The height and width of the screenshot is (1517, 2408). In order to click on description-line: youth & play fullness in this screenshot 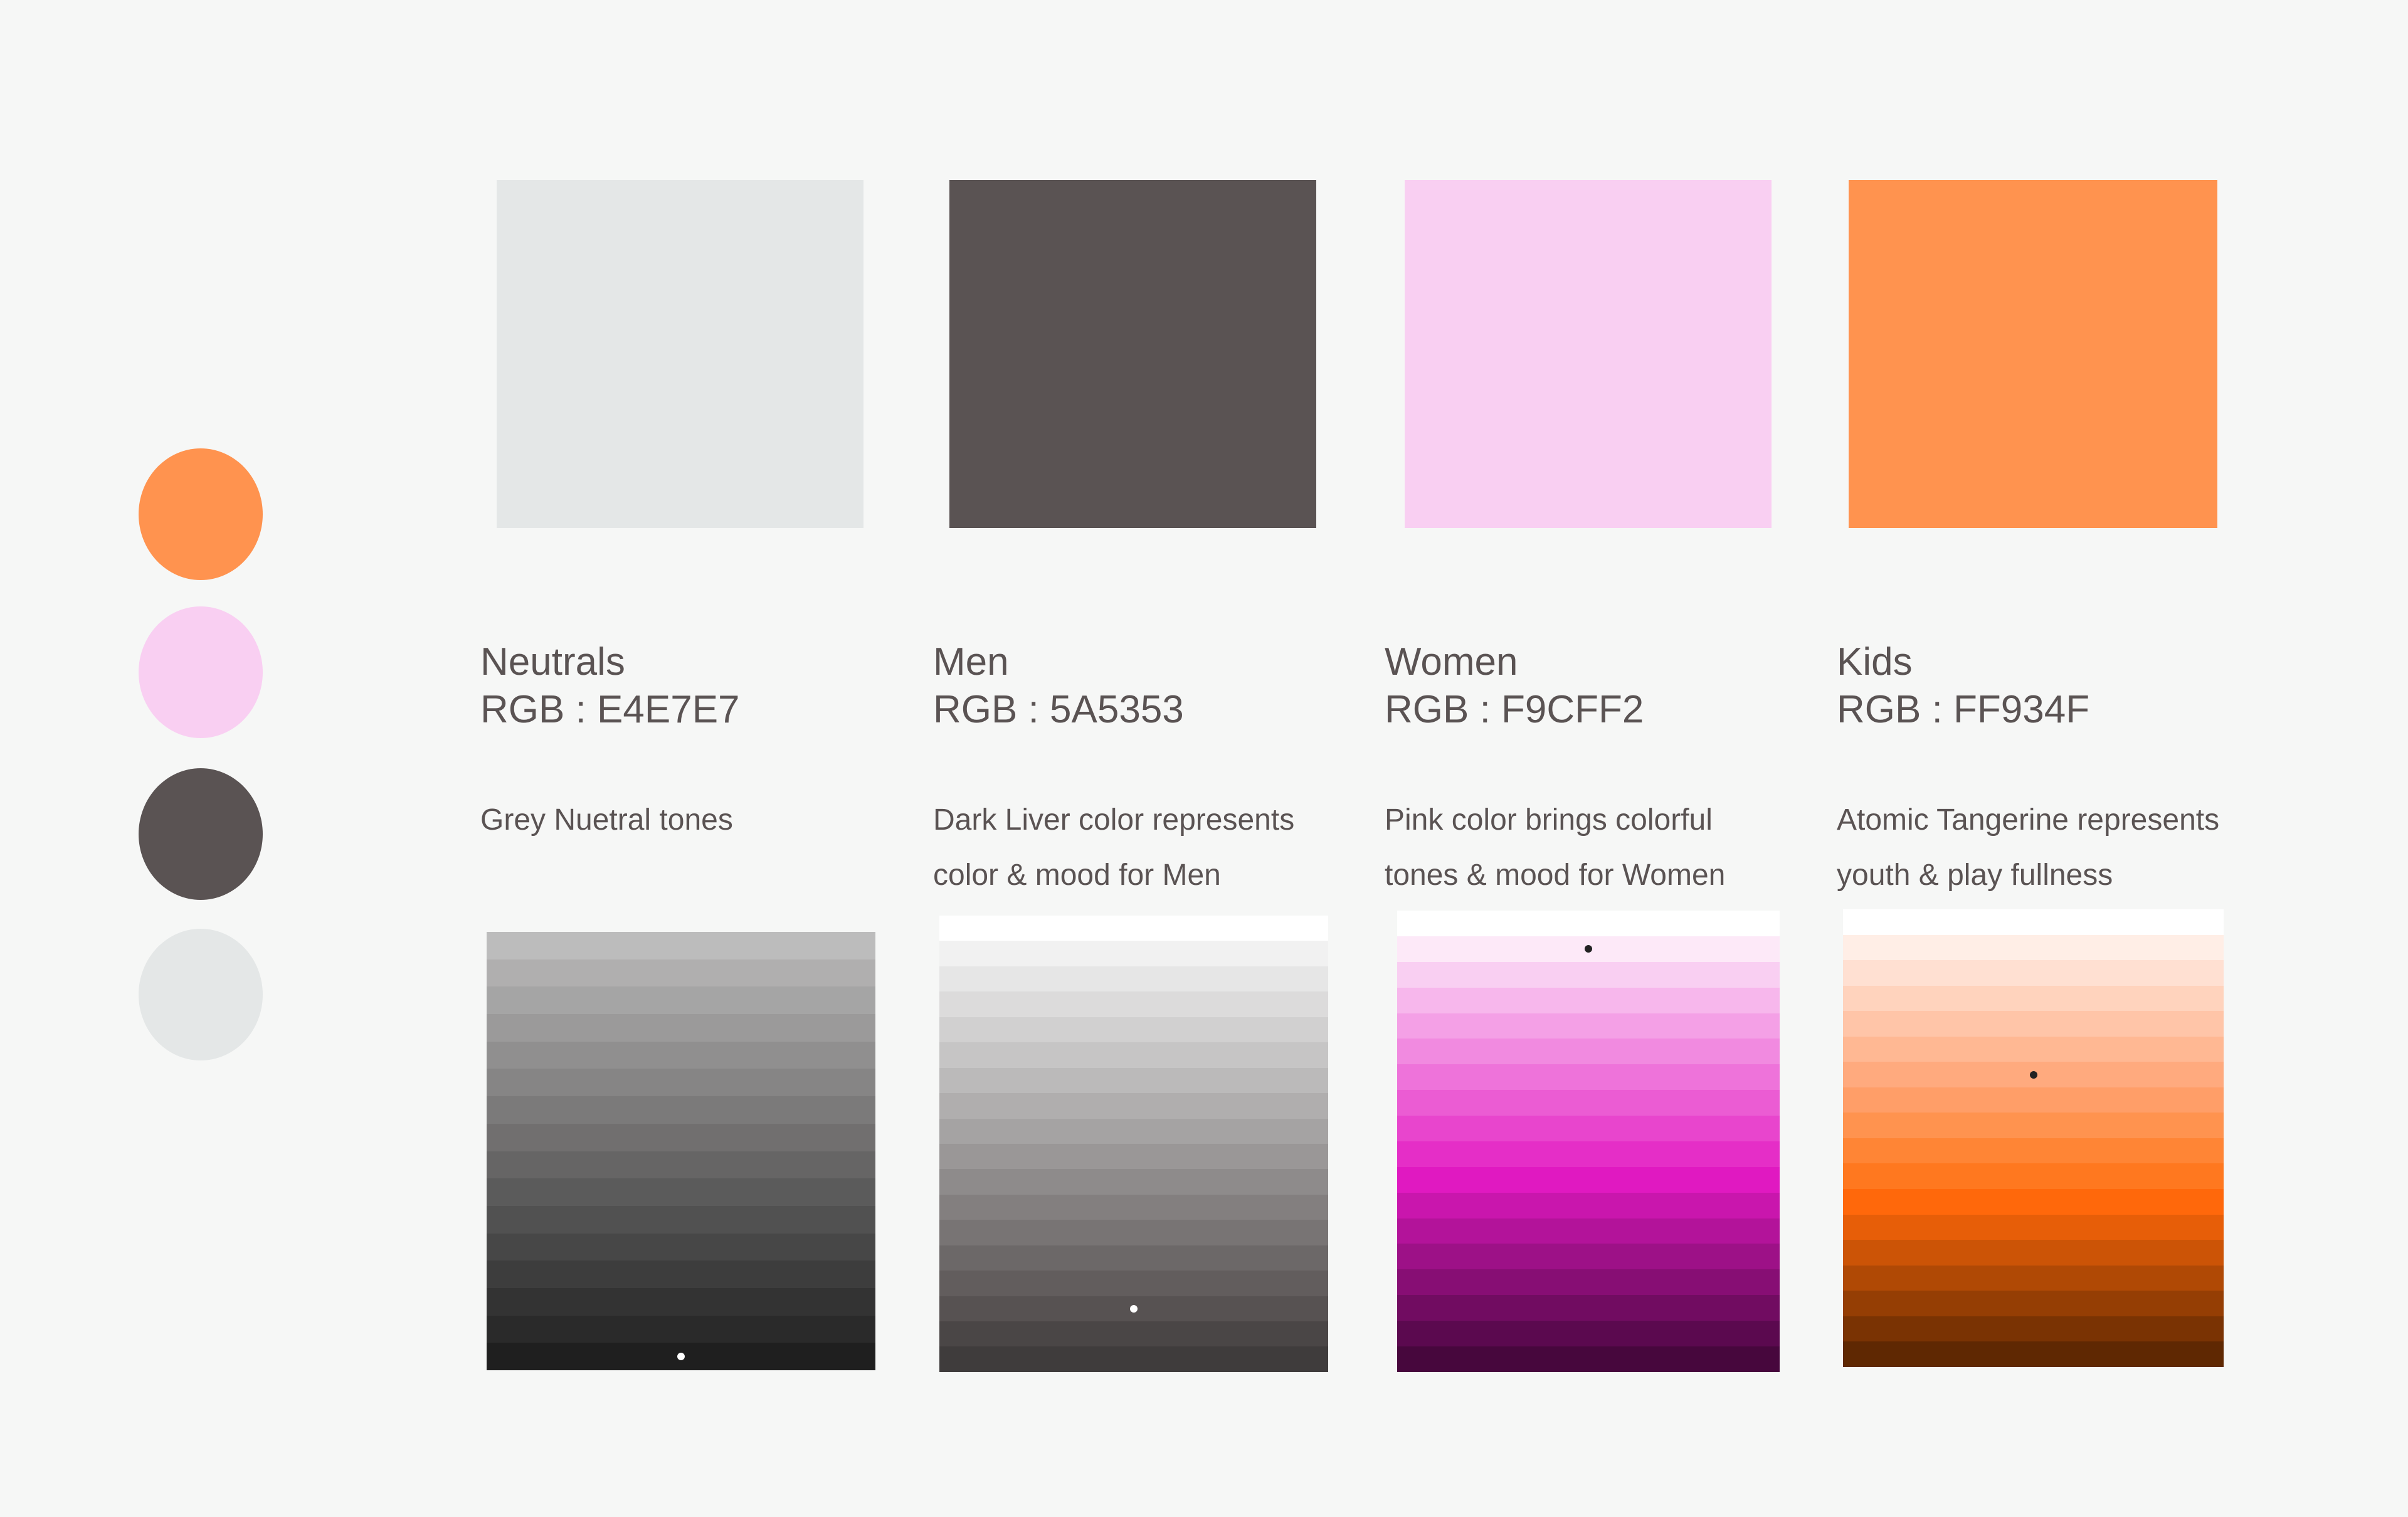, I will do `click(1975, 875)`.